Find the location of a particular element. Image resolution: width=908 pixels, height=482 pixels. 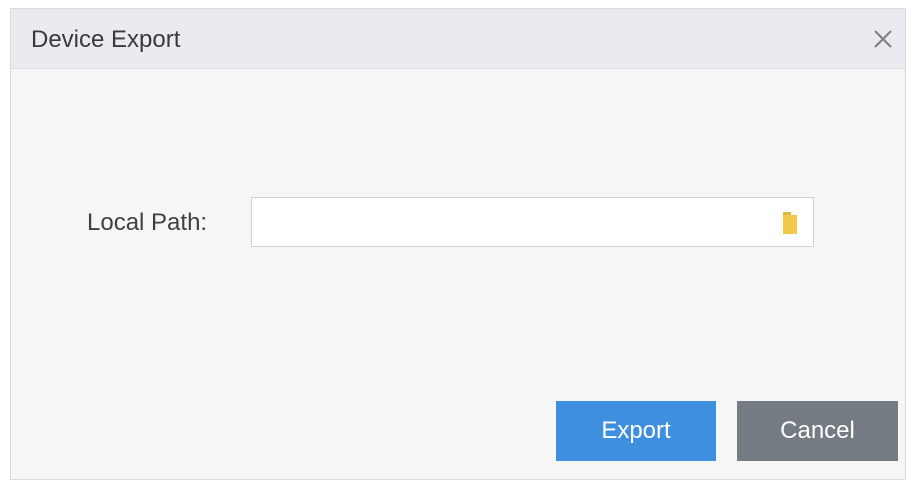

folder-icon is located at coordinates (790, 223).